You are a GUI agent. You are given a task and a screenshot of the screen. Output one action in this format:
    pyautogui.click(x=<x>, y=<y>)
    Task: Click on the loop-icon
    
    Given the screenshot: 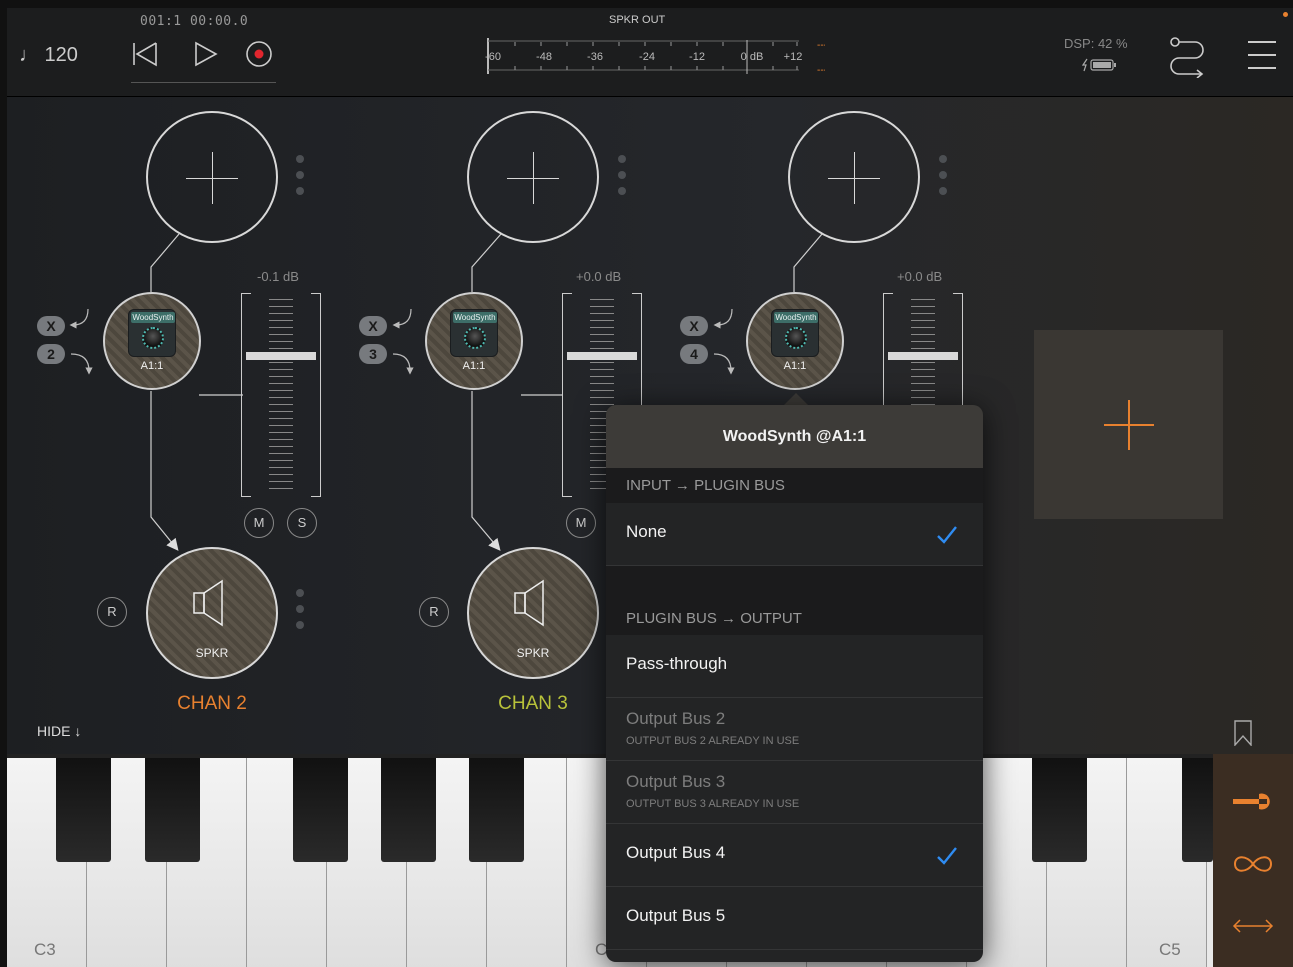 What is the action you would take?
    pyautogui.click(x=1253, y=864)
    